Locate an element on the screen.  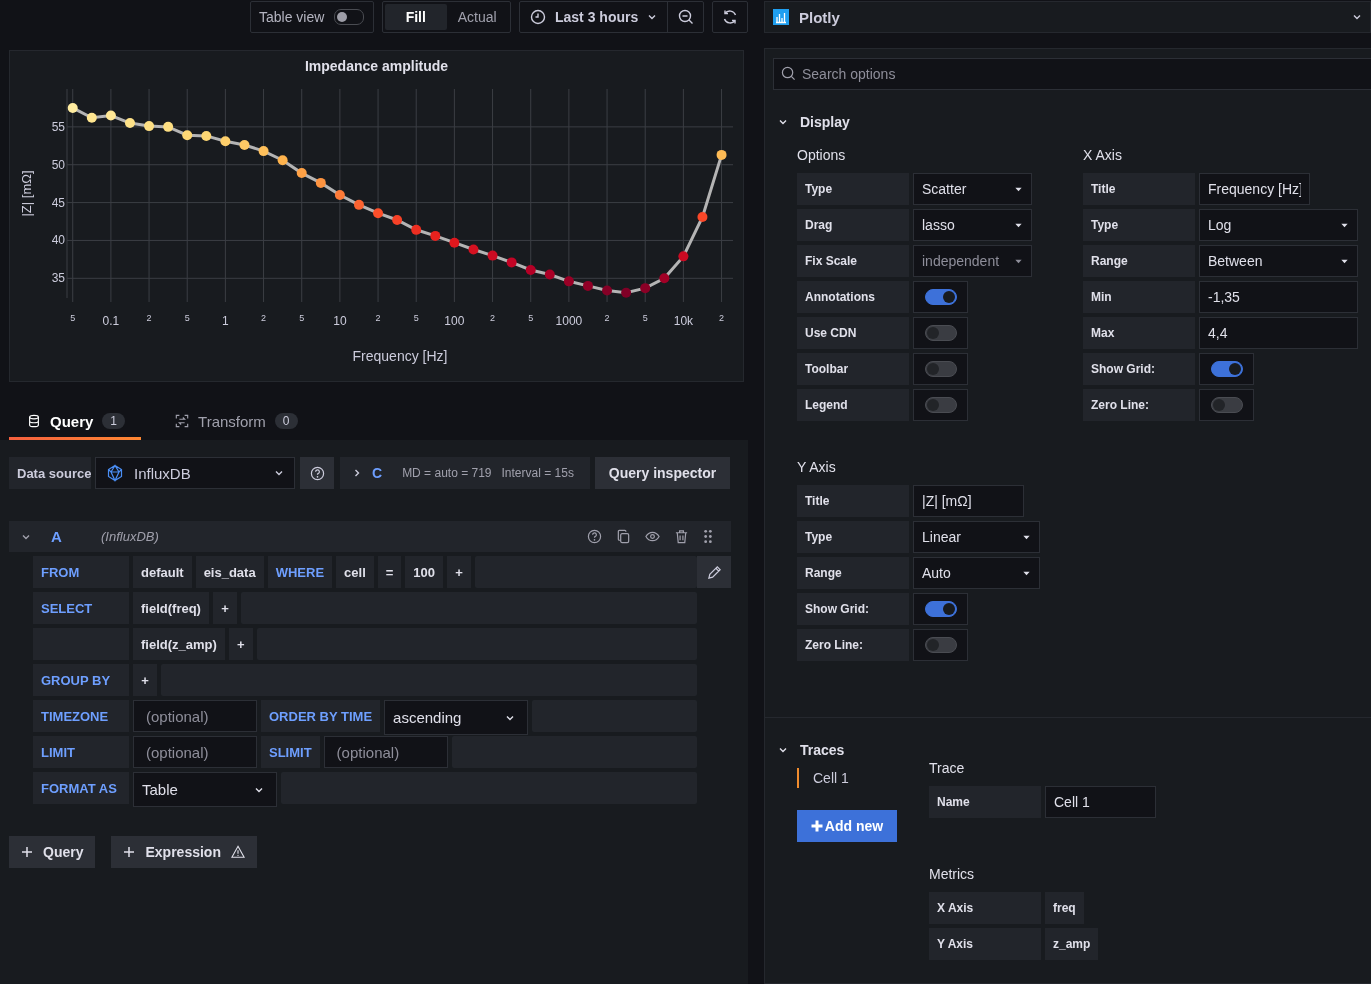
metric-select: freq is located at coordinates (1064, 908).